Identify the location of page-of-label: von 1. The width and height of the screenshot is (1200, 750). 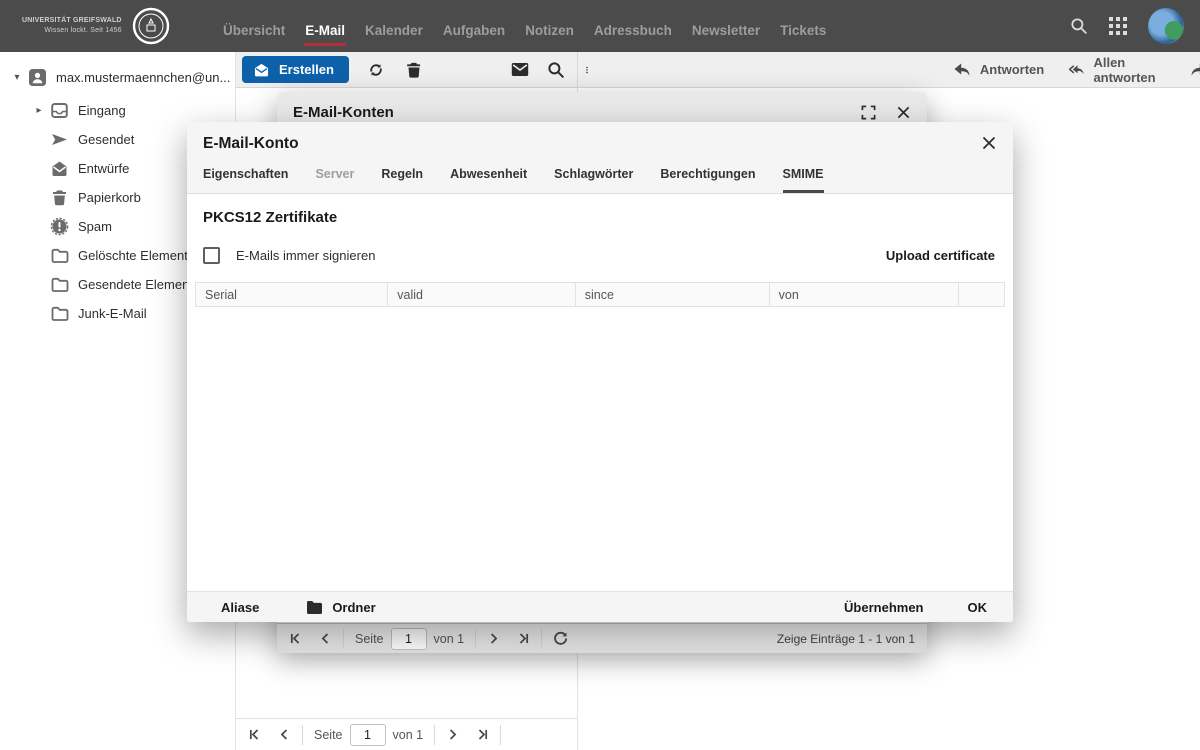
(408, 734).